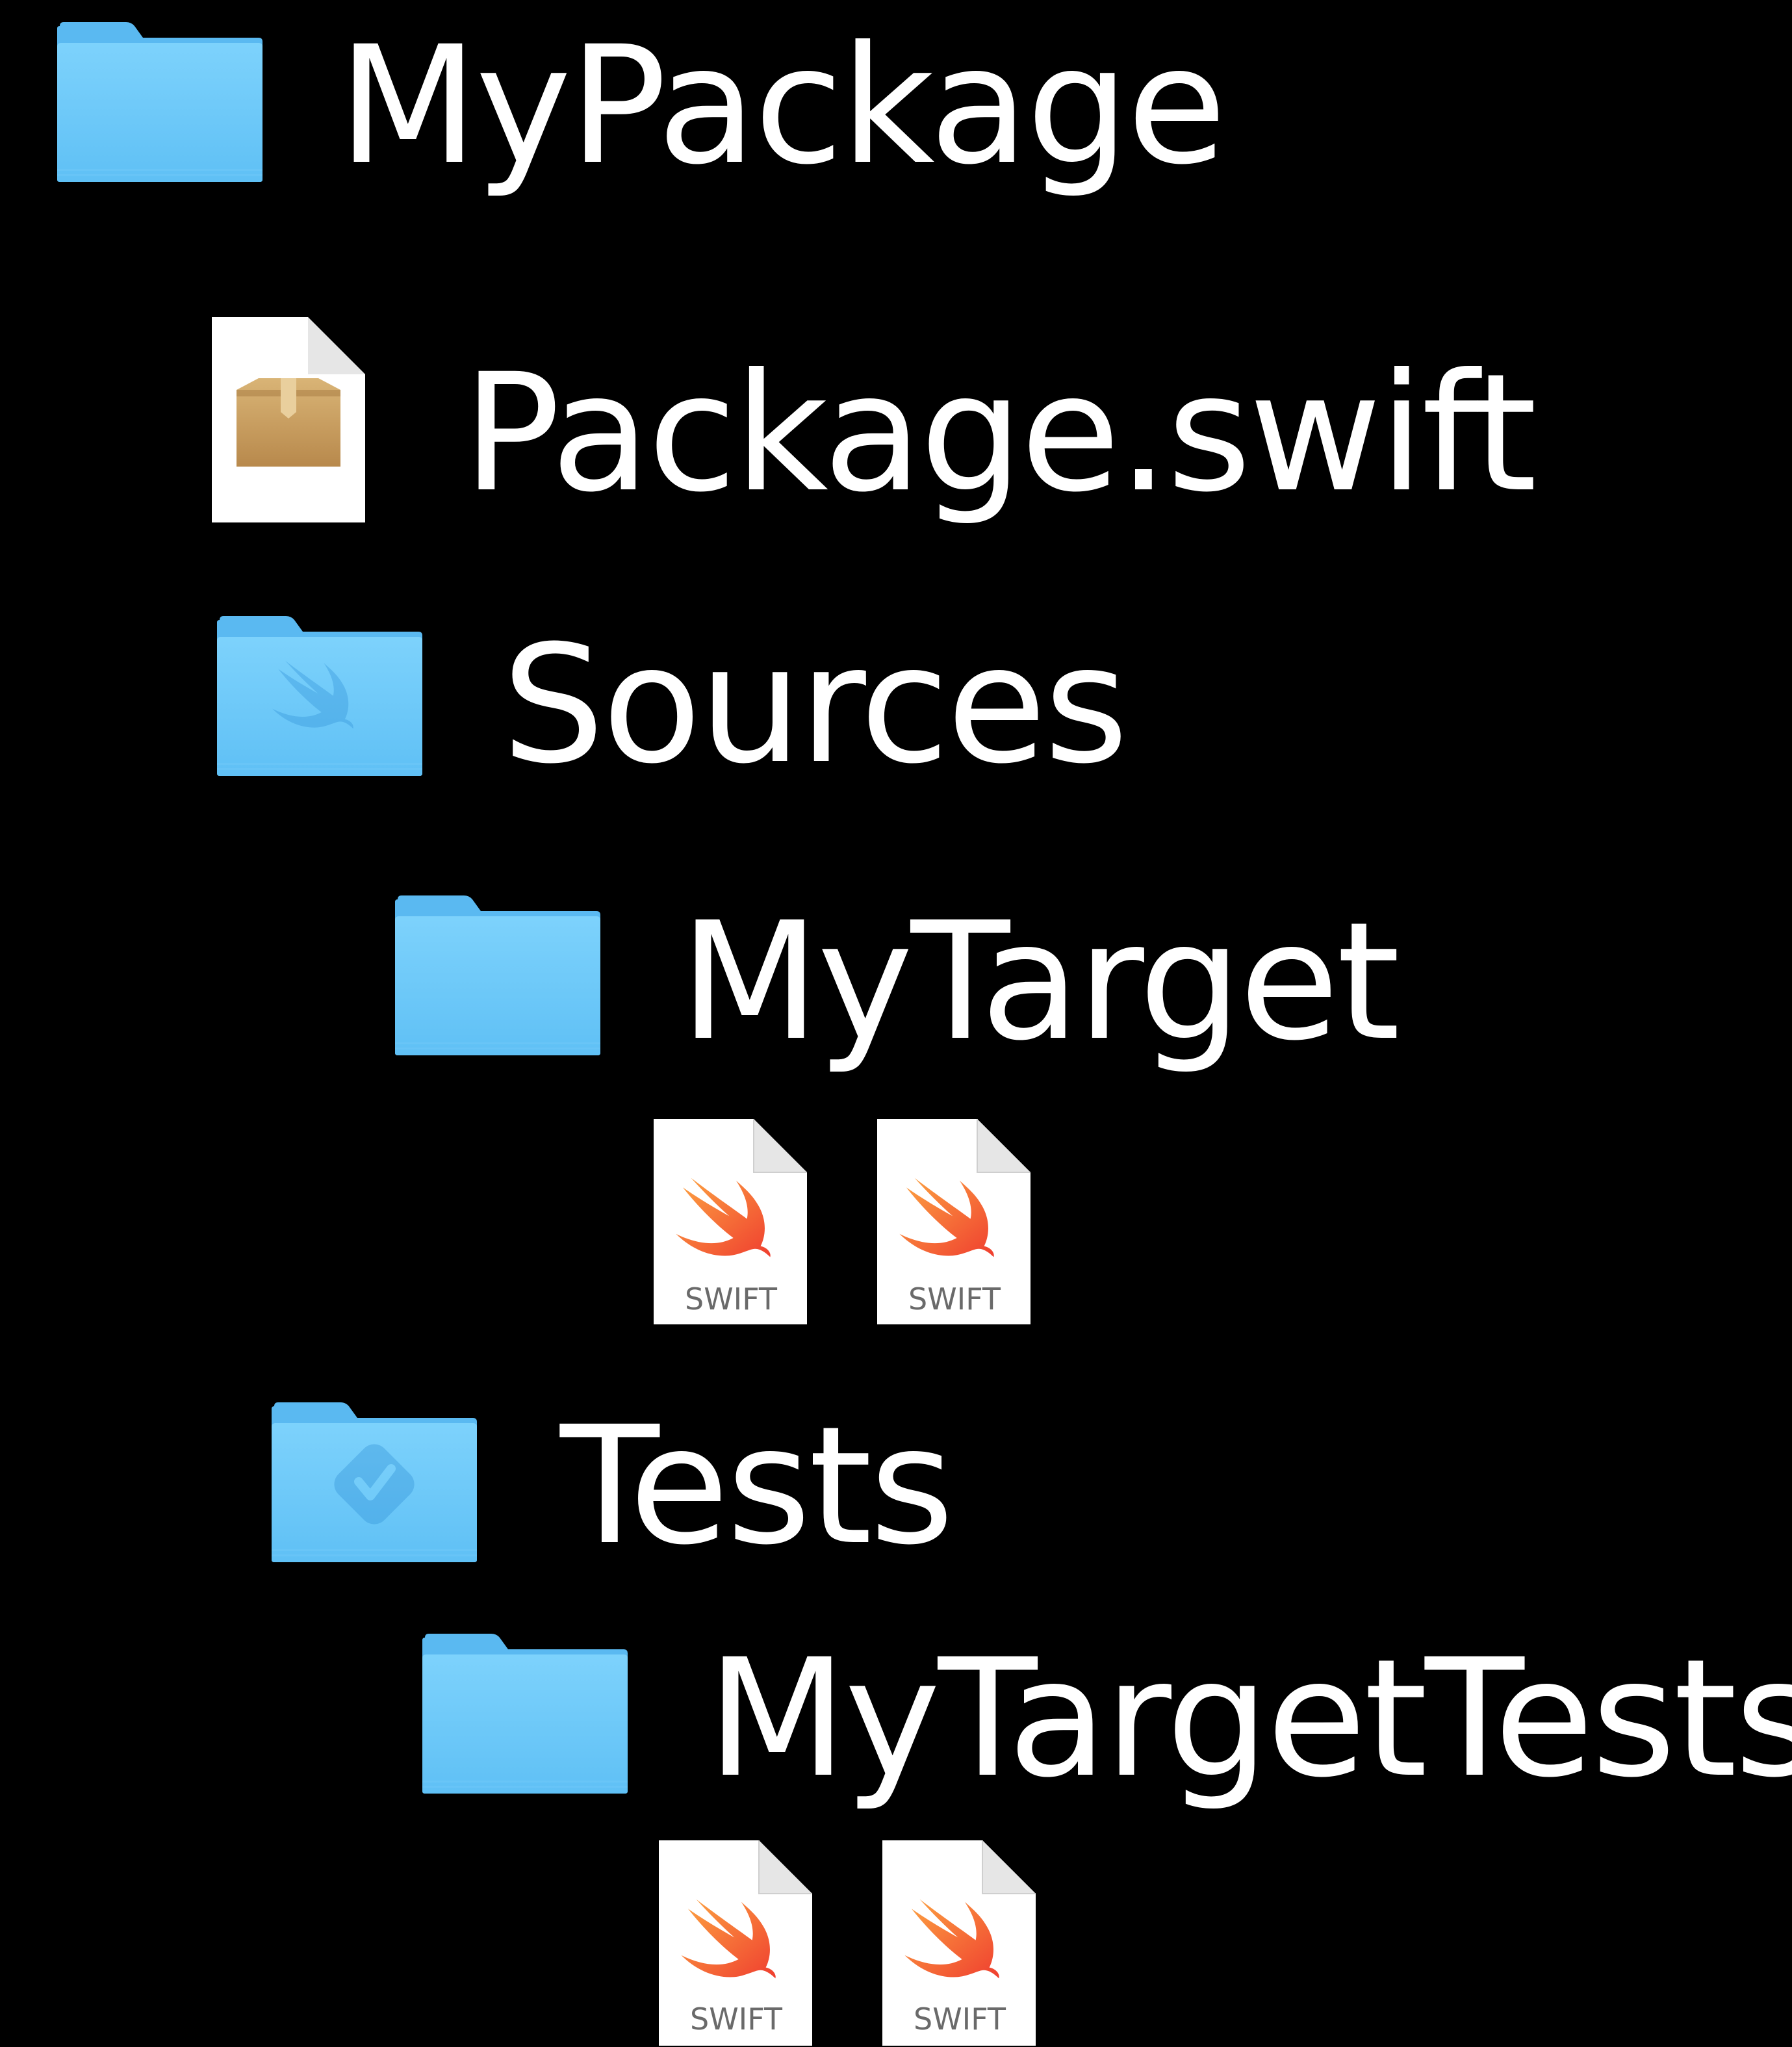 This screenshot has height=2047, width=1792. Describe the element at coordinates (1249, 1719) in the screenshot. I see `tree-node-label: MyTargetTests` at that location.